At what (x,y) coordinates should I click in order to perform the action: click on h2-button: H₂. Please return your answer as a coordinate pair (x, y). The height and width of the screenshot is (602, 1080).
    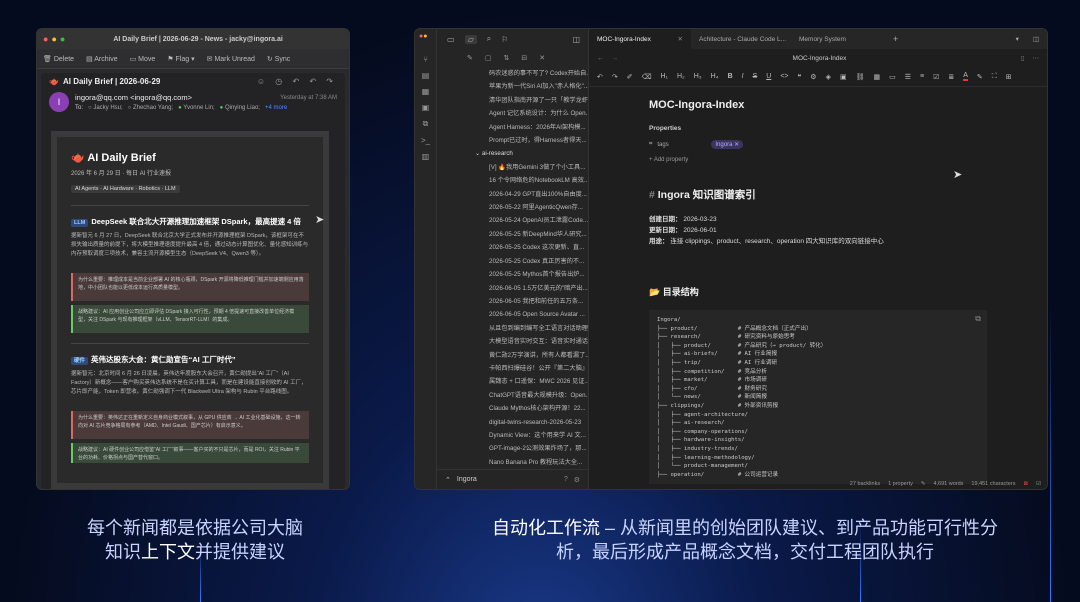
    Looking at the image, I should click on (681, 76).